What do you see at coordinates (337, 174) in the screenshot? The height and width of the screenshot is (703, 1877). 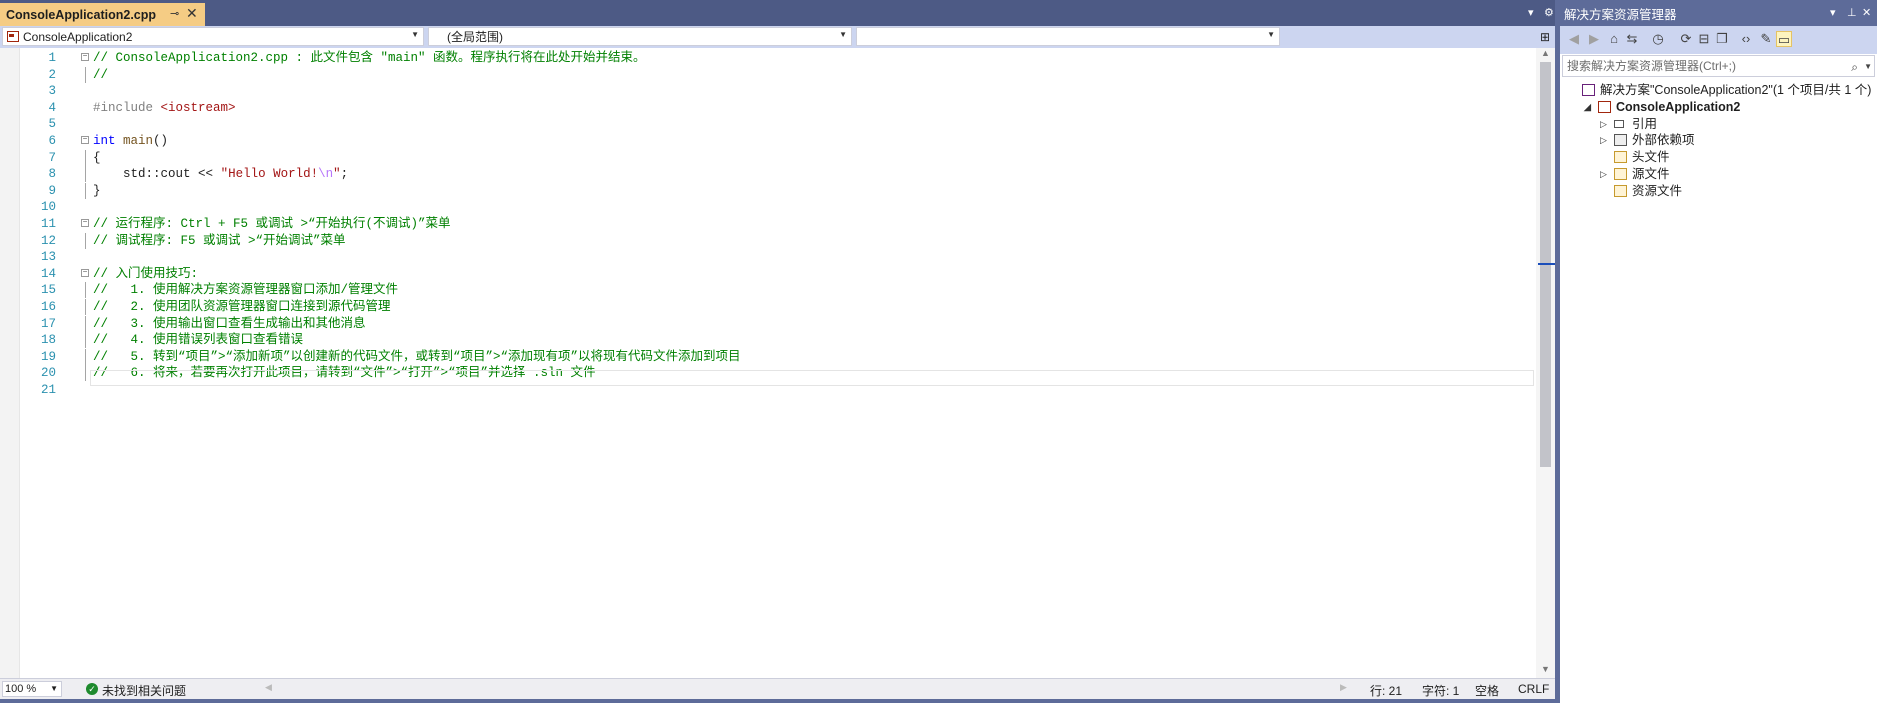 I see `code-token: "` at bounding box center [337, 174].